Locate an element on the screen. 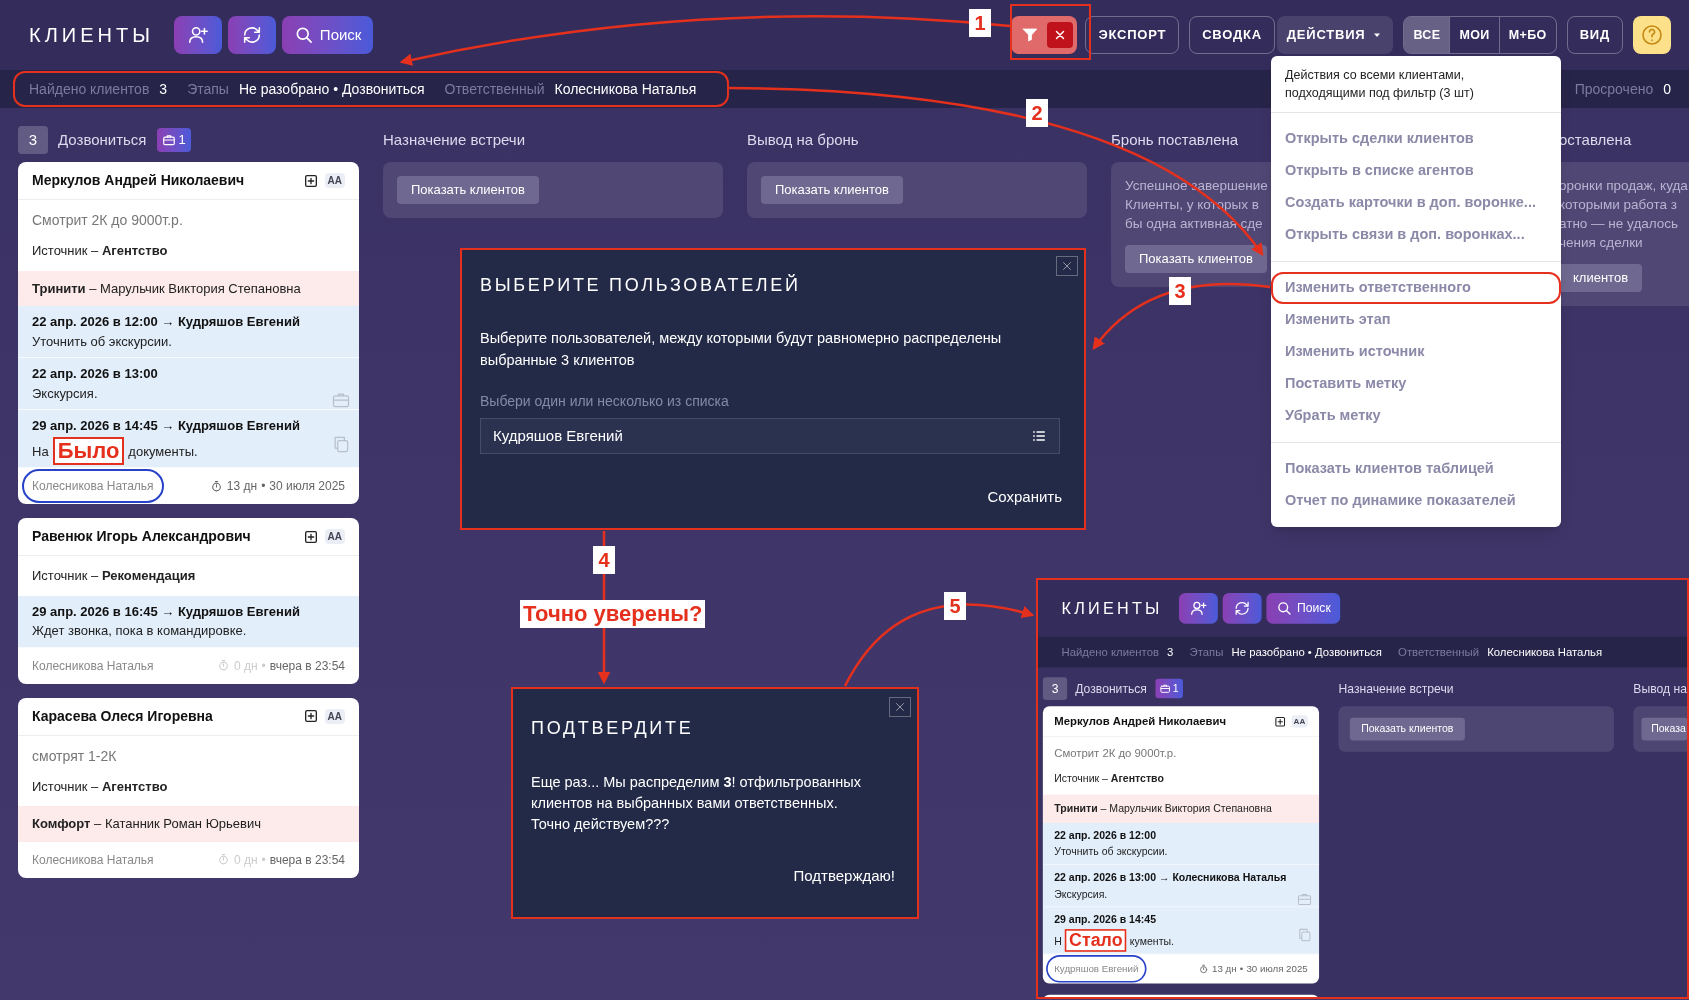  task-title: 22 апр. 2026 в 13:00 is located at coordinates (95, 374).